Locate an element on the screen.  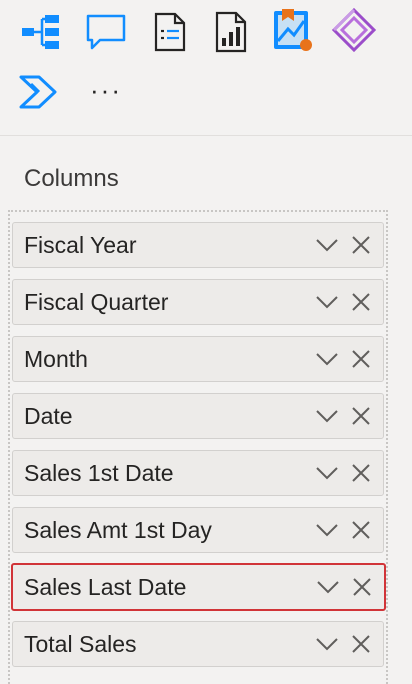
comment-icon is located at coordinates (106, 32).